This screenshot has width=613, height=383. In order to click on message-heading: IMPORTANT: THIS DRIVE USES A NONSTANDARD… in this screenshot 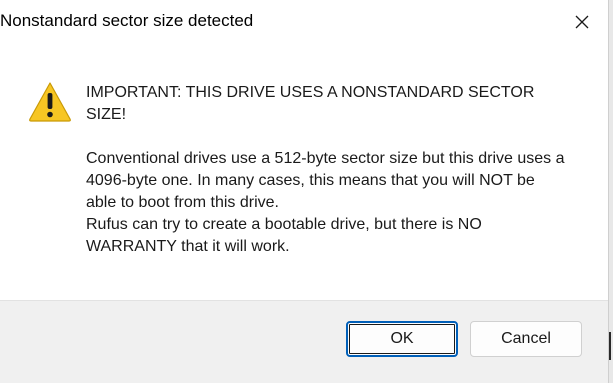, I will do `click(310, 103)`.